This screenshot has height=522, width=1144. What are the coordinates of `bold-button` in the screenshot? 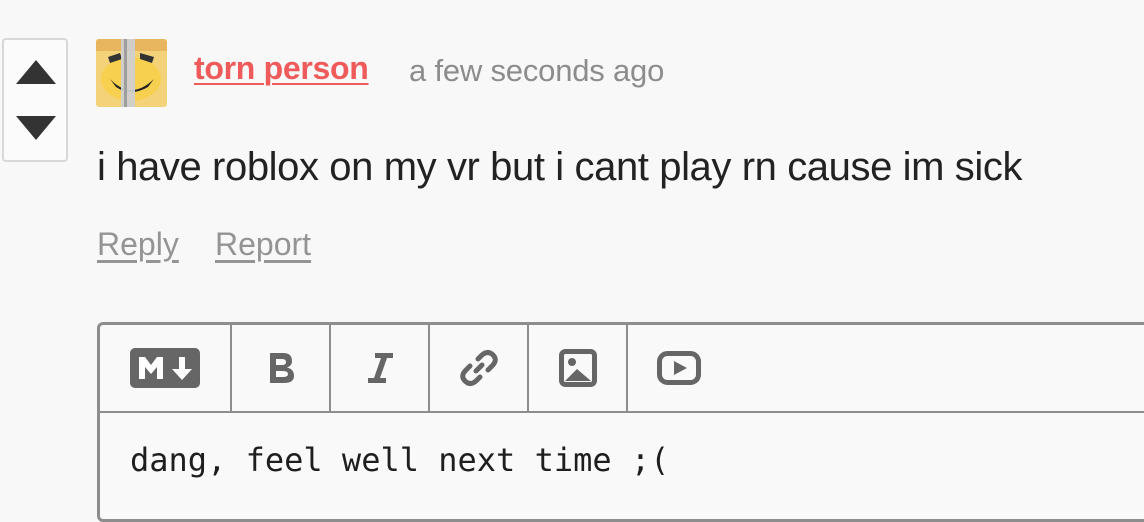 It's located at (281, 368).